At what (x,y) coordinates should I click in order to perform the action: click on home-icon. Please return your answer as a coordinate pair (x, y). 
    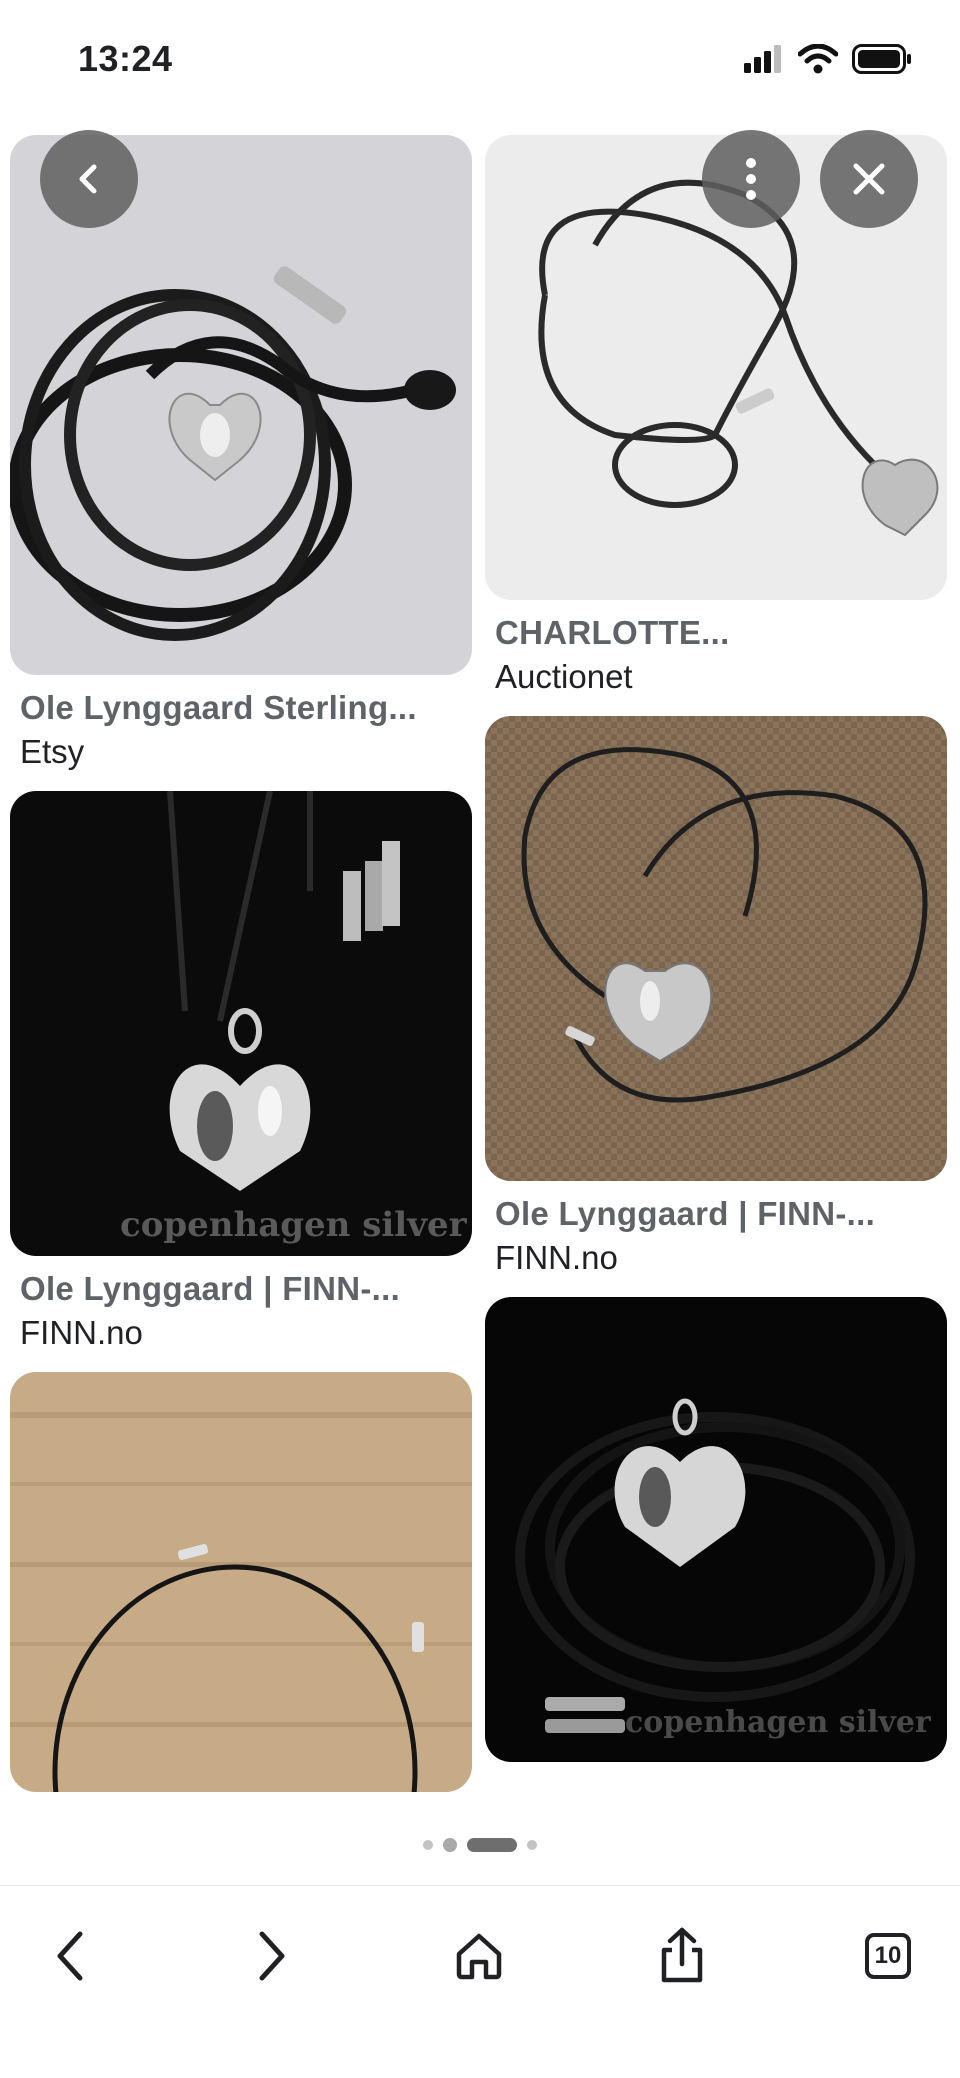
    Looking at the image, I should click on (479, 1956).